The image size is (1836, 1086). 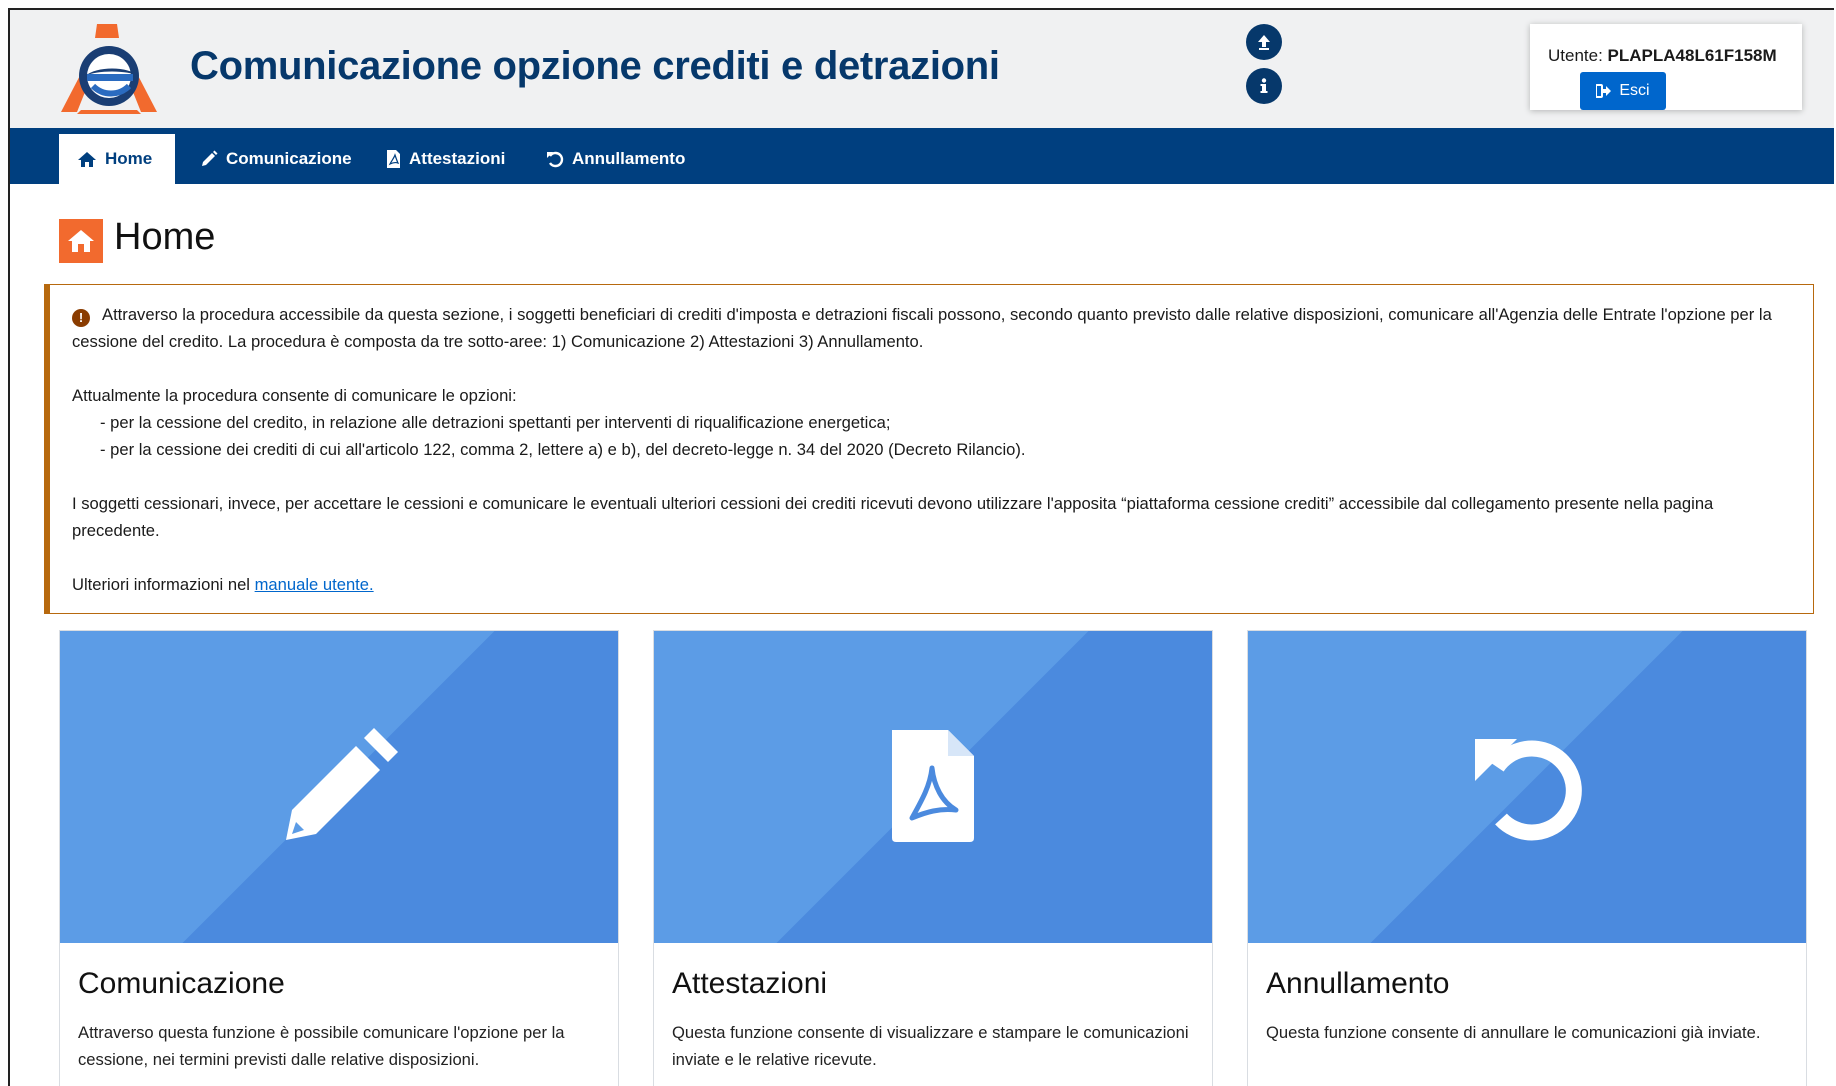 I want to click on user-info: Utente: PLAPLA48L61F158M, so click(x=1662, y=56).